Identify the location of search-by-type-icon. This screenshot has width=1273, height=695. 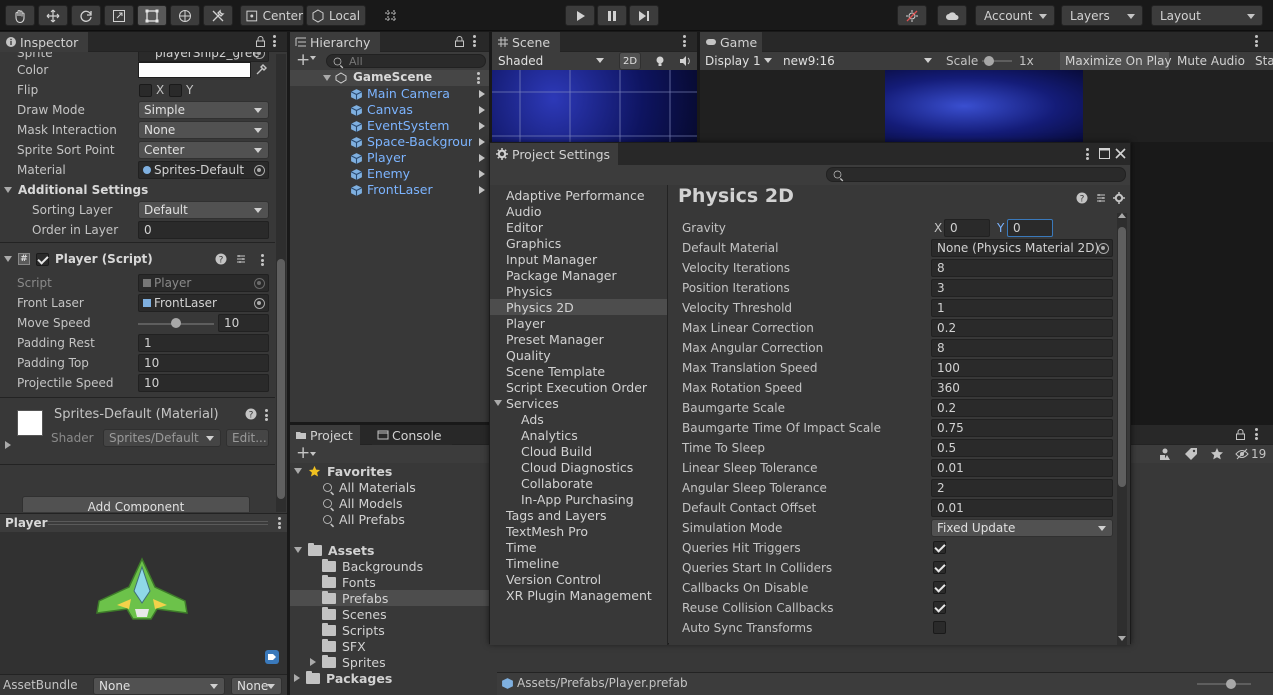
(1165, 454).